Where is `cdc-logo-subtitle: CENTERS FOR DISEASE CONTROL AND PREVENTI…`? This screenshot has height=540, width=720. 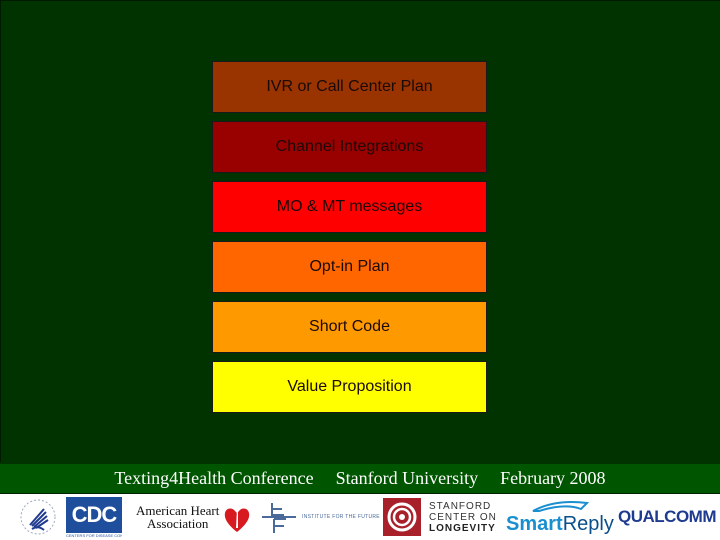 cdc-logo-subtitle: CENTERS FOR DISEASE CONTROL AND PREVENTI… is located at coordinates (94, 535).